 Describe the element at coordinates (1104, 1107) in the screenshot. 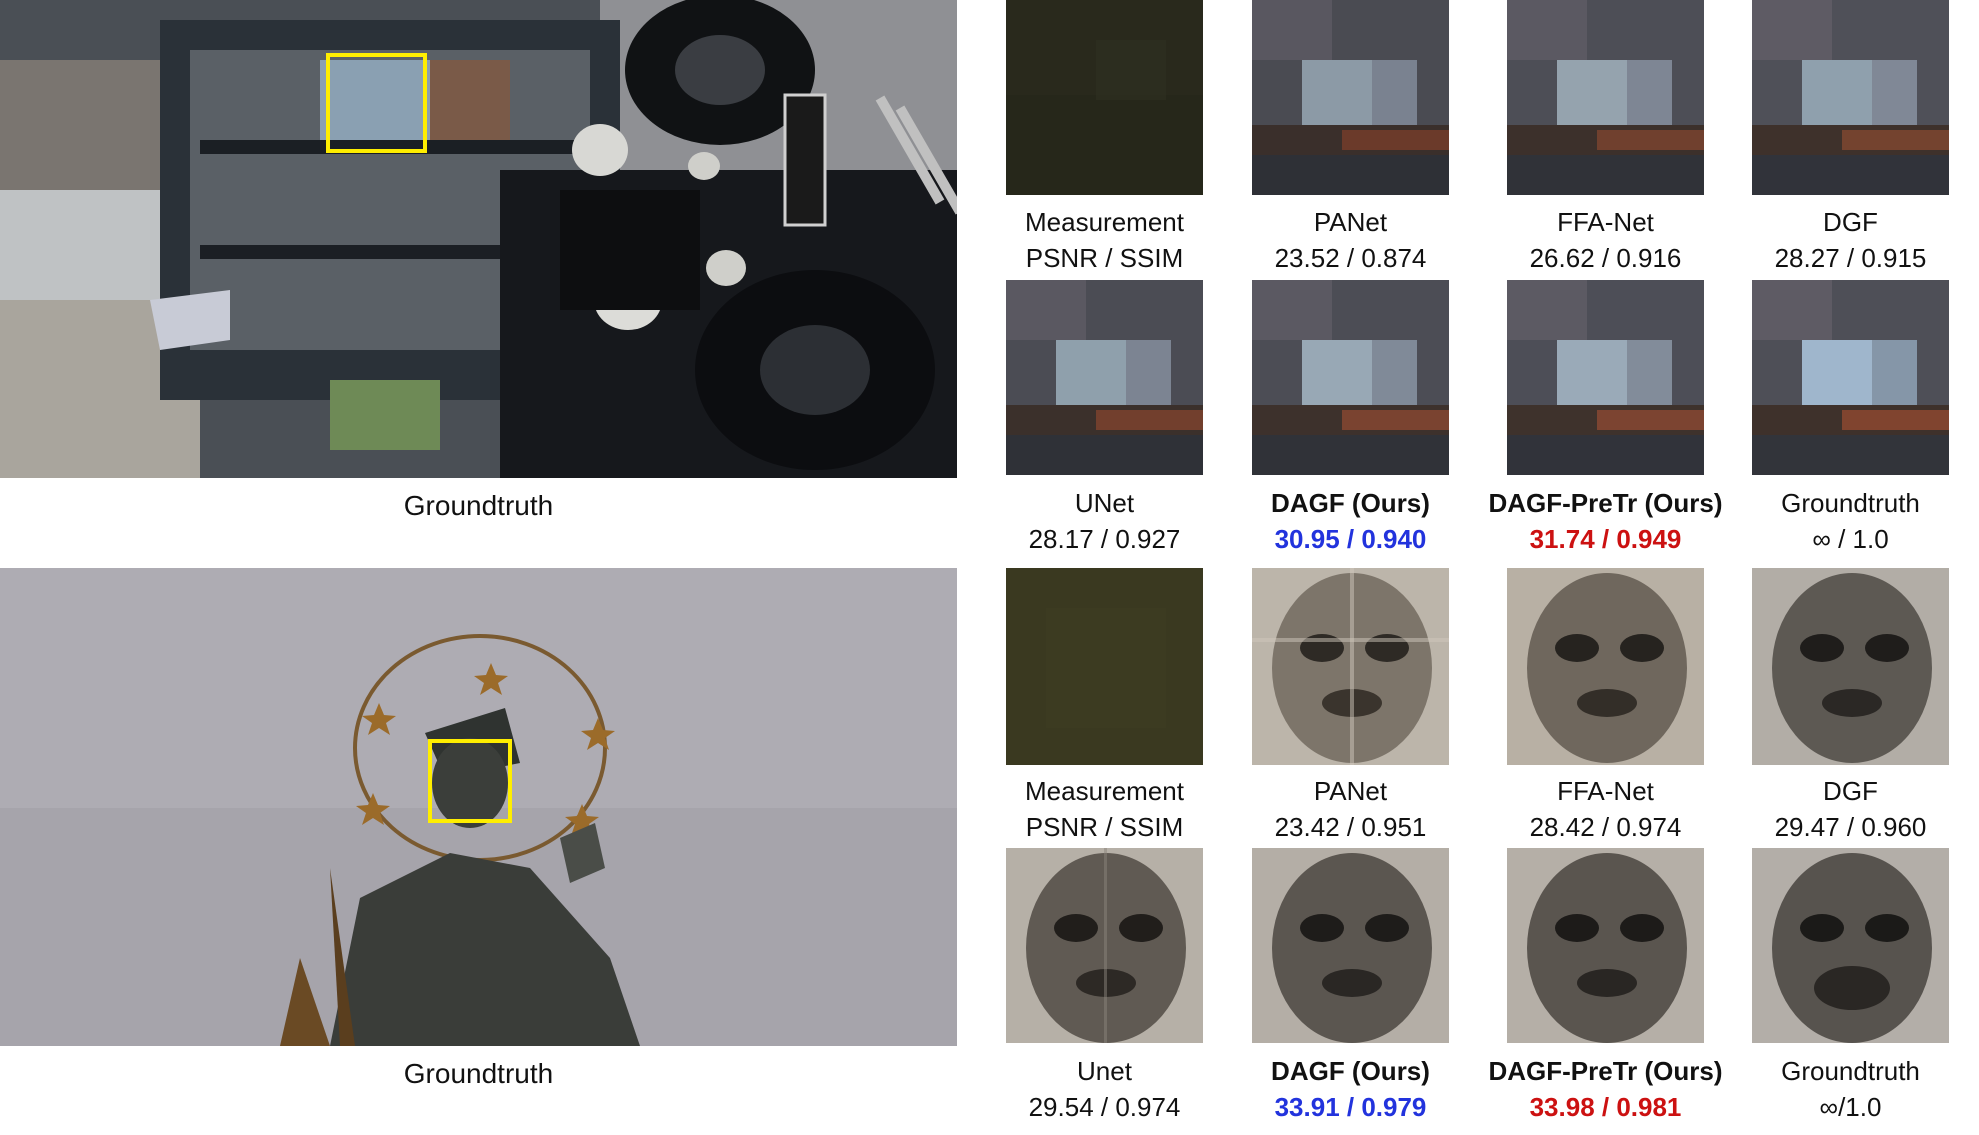

I see `metric-value: 29.54 / 0.974` at that location.